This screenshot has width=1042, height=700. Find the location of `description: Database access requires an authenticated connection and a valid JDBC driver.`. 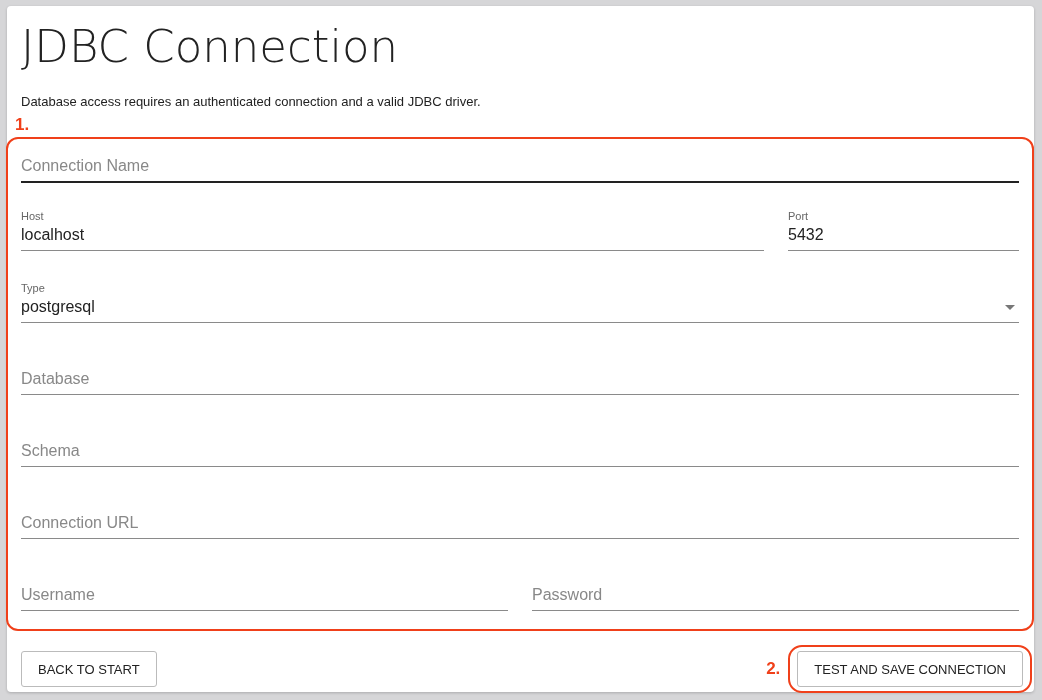

description: Database access requires an authenticated connection and a valid JDBC driver. is located at coordinates (251, 101).